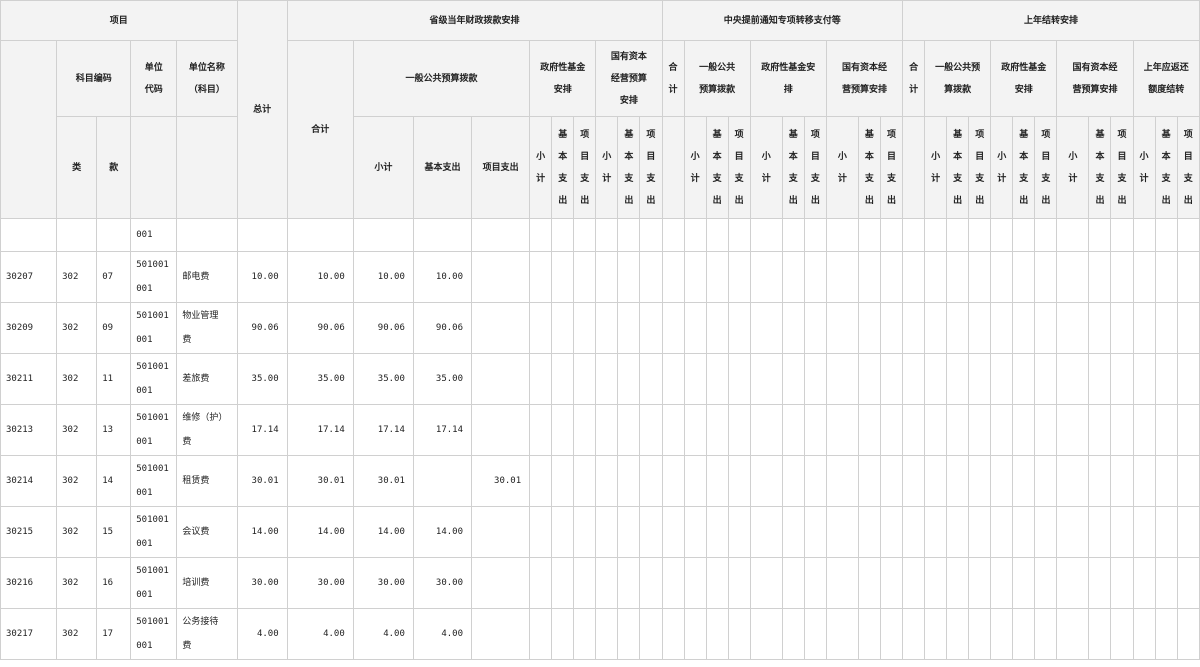 The width and height of the screenshot is (1200, 667). What do you see at coordinates (673, 78) in the screenshot?
I see `header-g2-heji: 合计` at bounding box center [673, 78].